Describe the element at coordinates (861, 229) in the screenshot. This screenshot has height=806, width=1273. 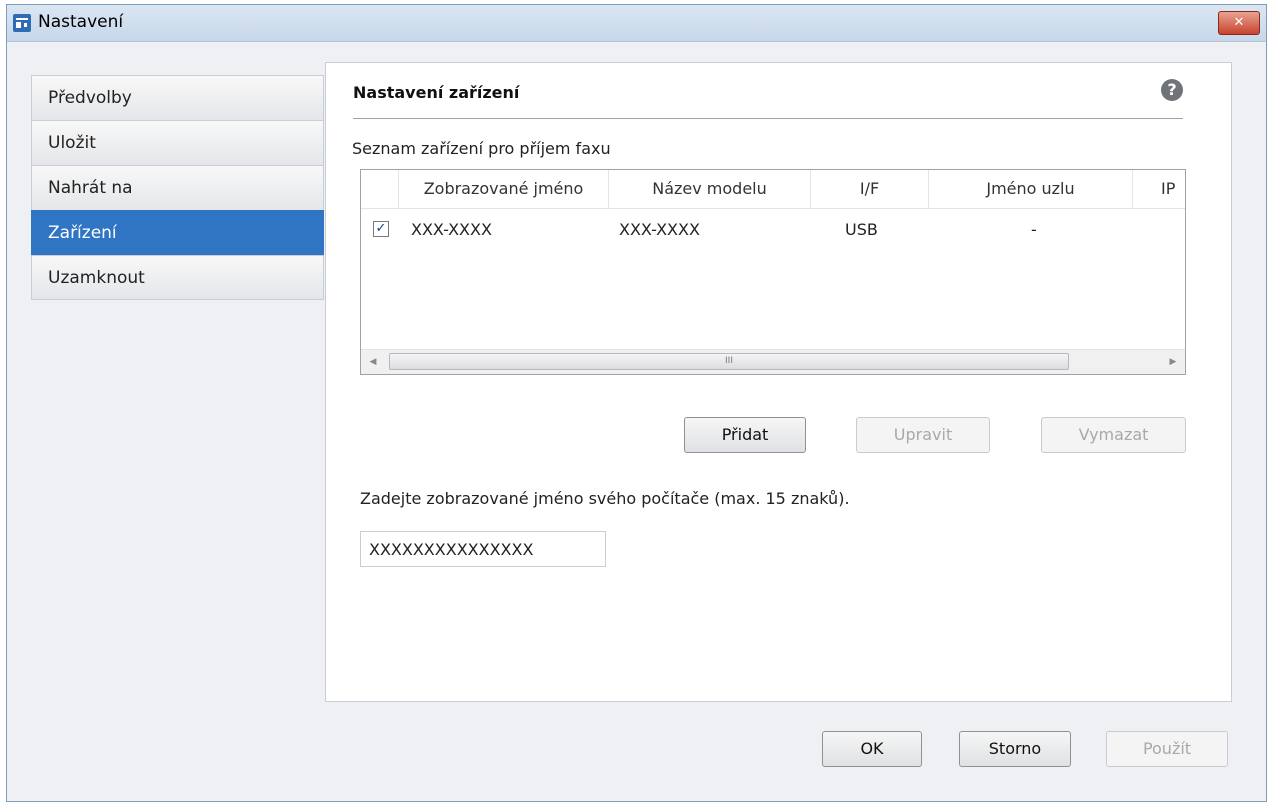
I see `cell-interface: USB` at that location.